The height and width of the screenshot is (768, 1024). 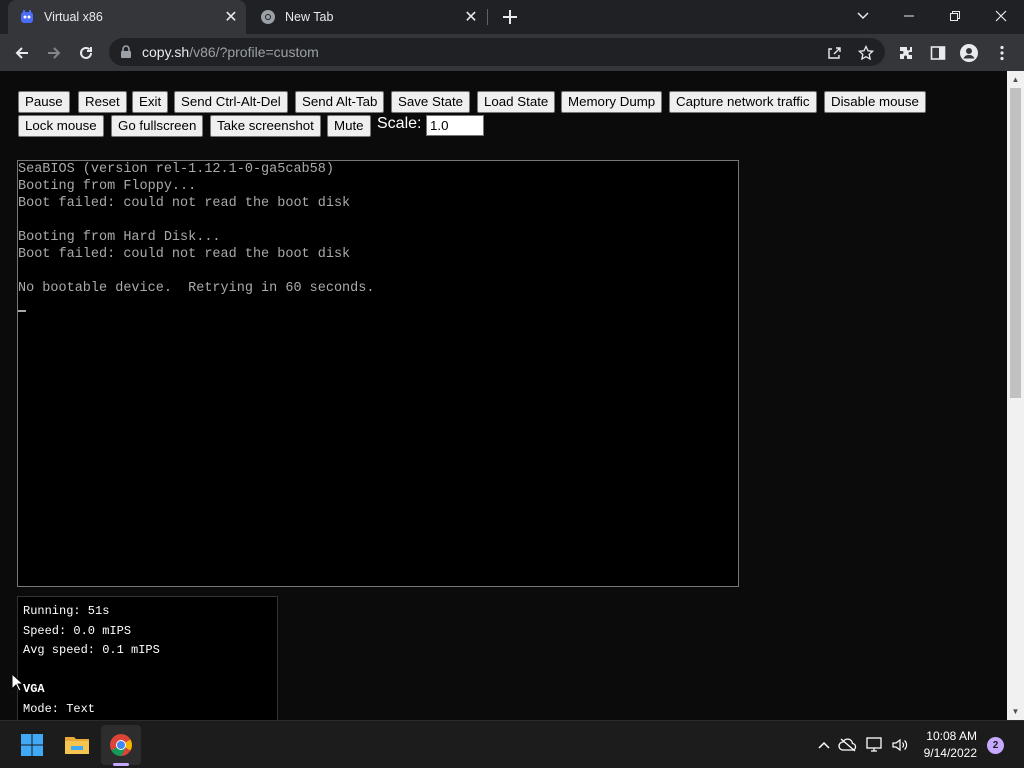 I want to click on windows-taskbar: 10:08 AM 9/14/2022 2, so click(x=512, y=744).